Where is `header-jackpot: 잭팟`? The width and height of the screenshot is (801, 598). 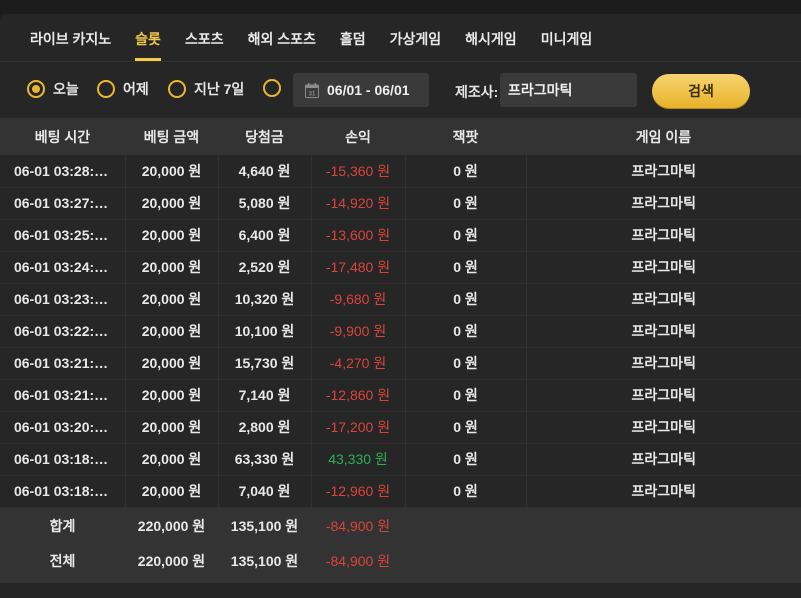 header-jackpot: 잭팟 is located at coordinates (465, 136).